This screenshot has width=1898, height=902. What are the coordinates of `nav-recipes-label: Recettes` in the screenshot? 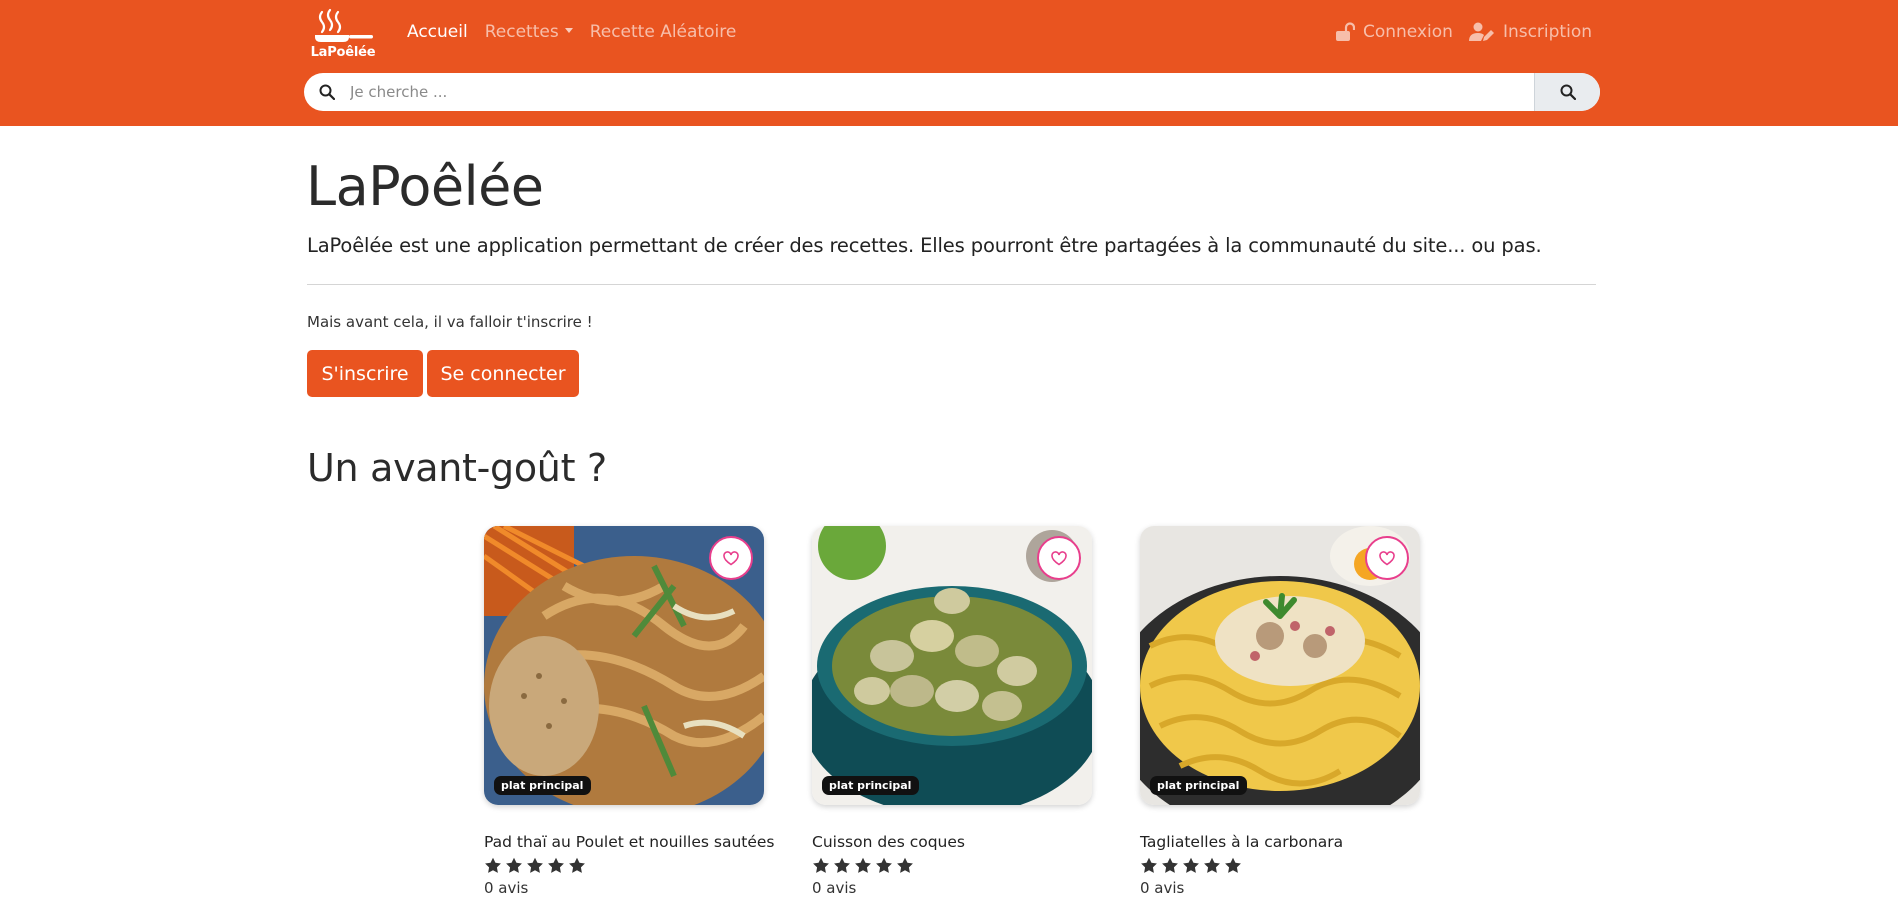 It's located at (521, 32).